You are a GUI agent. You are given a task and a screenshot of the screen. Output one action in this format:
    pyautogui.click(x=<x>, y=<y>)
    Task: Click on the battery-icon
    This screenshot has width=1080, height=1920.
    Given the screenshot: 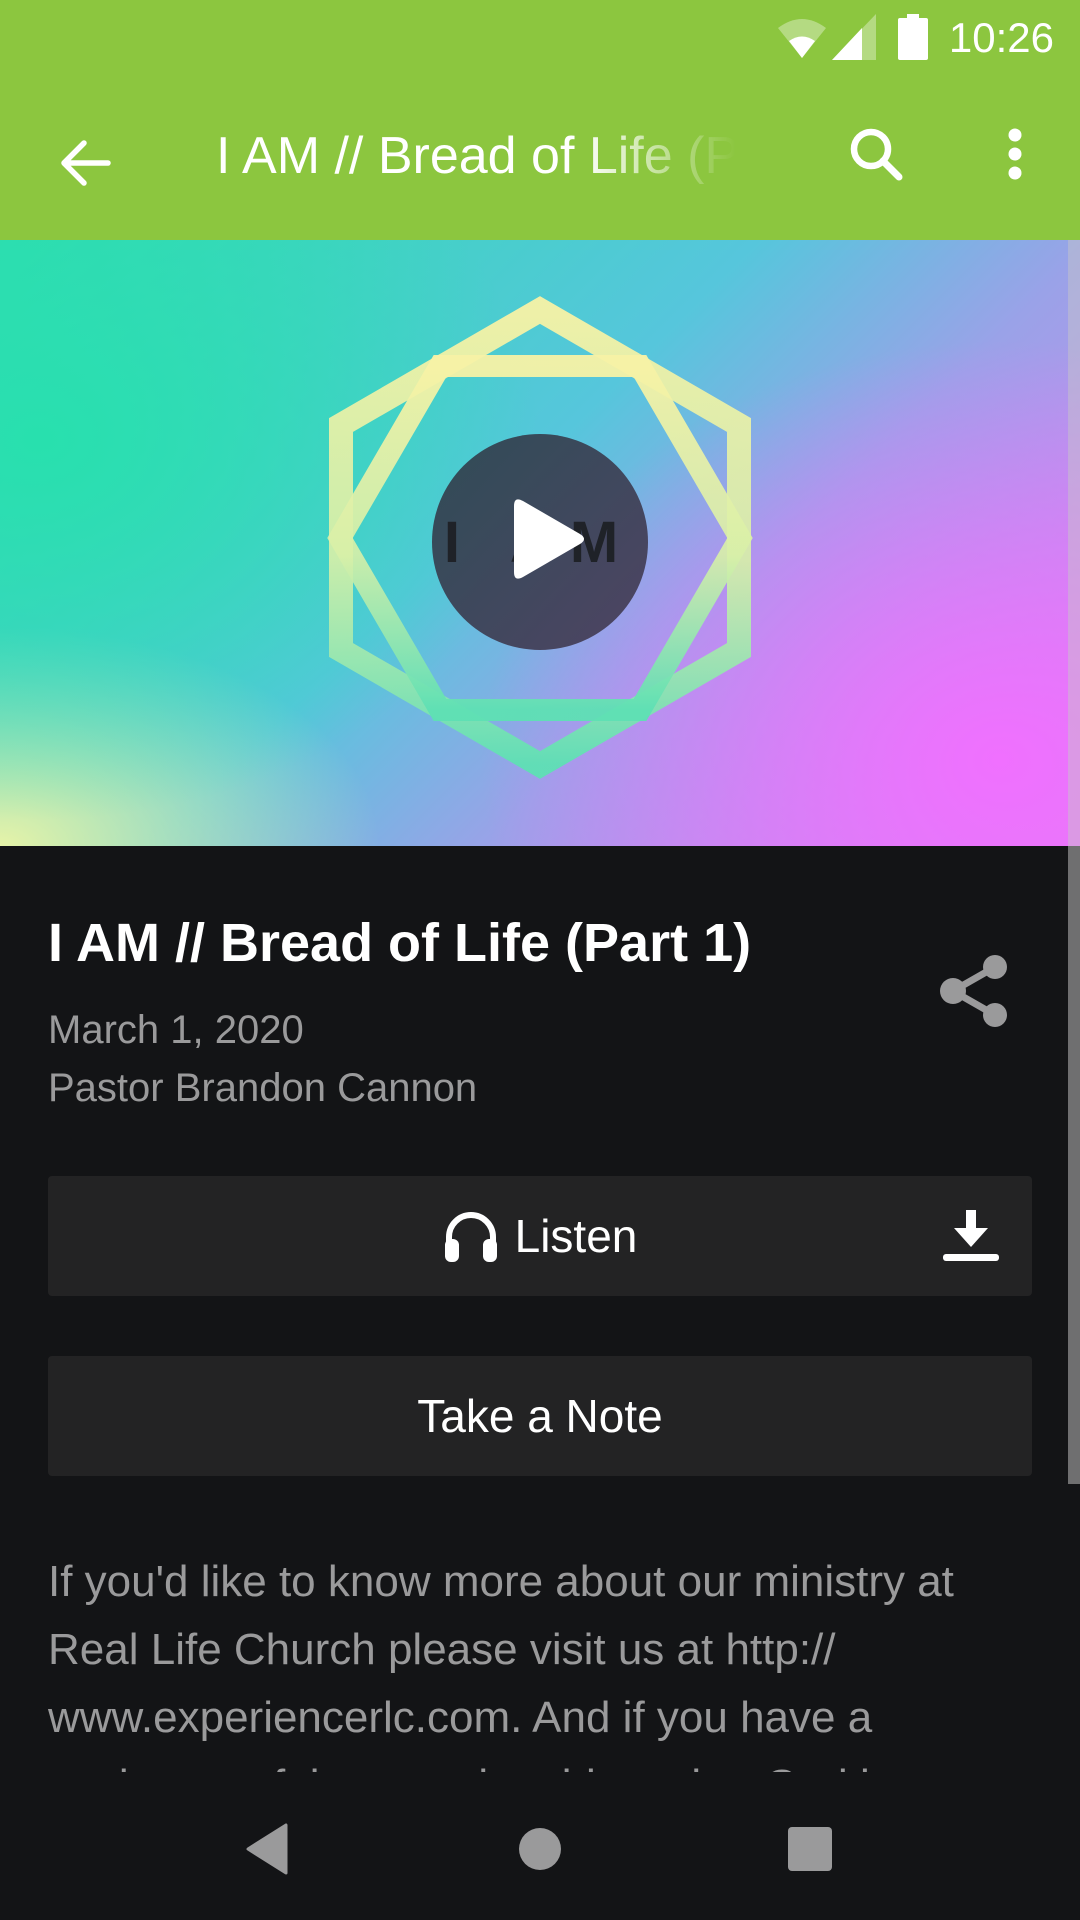 What is the action you would take?
    pyautogui.click(x=913, y=39)
    